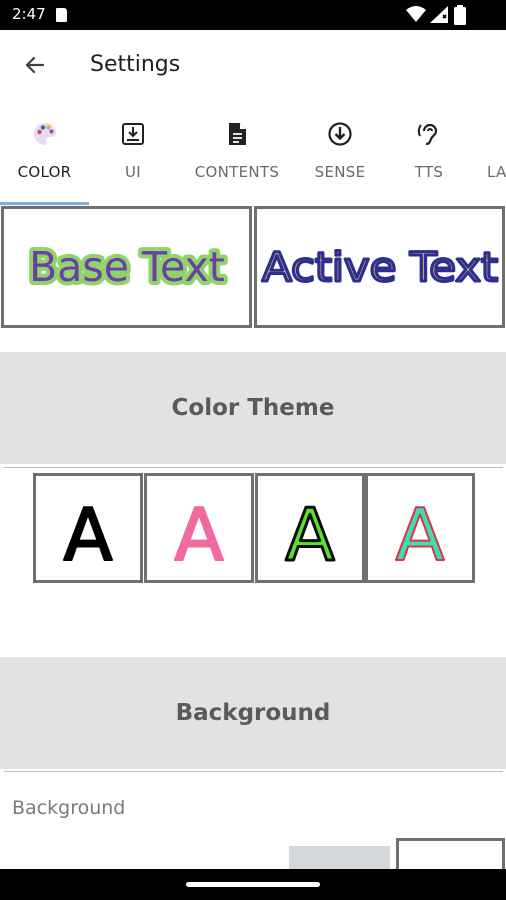 This screenshot has width=506, height=900. What do you see at coordinates (416, 14) in the screenshot?
I see `wifi-icon` at bounding box center [416, 14].